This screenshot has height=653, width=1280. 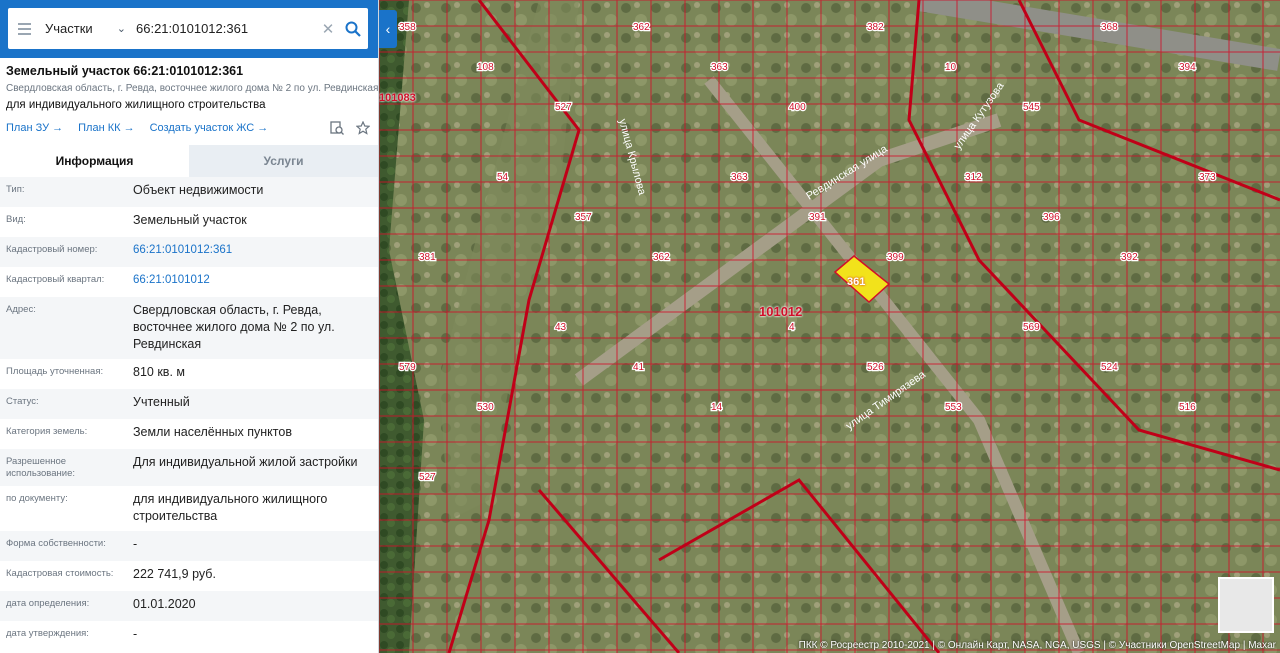 I want to click on row-value: Земельный участок, so click(x=190, y=220).